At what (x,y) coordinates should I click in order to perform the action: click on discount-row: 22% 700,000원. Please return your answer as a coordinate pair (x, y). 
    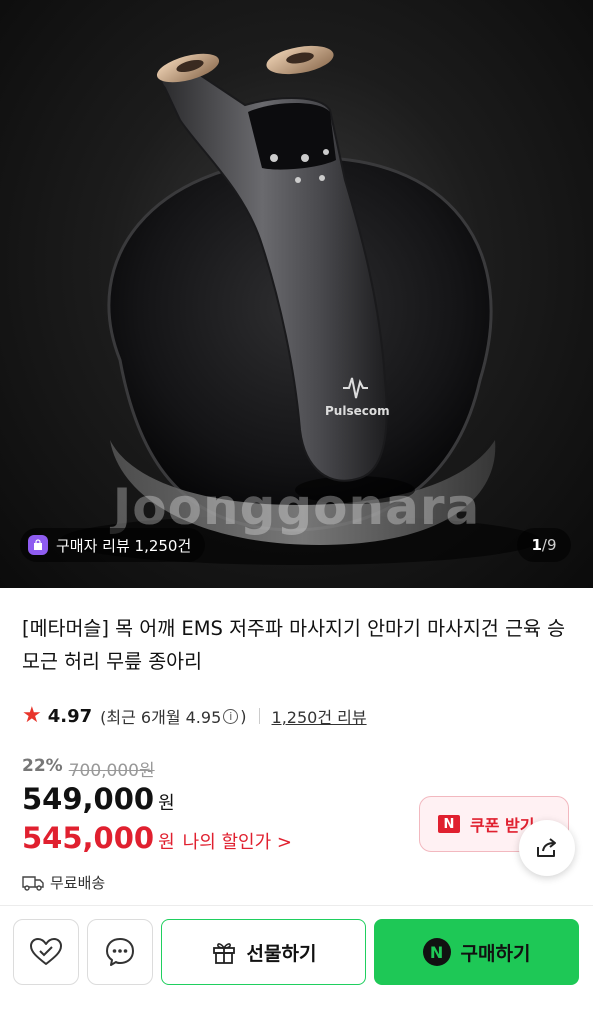
    Looking at the image, I should click on (88, 768).